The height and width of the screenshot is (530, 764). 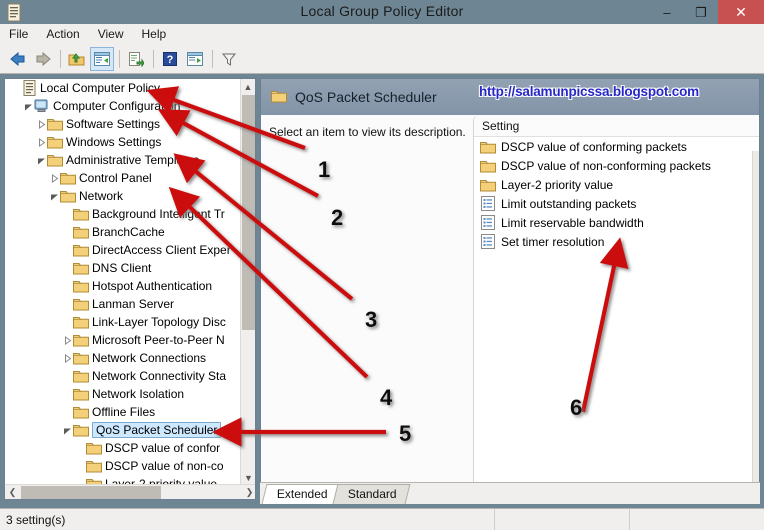 What do you see at coordinates (123, 394) in the screenshot?
I see `tree-item: Network Isolation` at bounding box center [123, 394].